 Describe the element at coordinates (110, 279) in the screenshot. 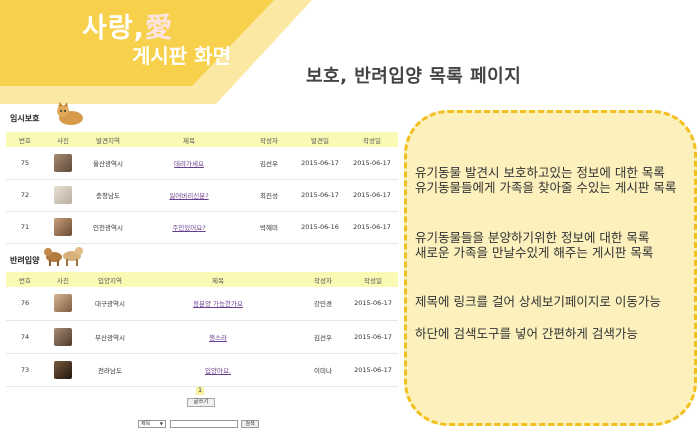

I see `col-header: 입양지역` at that location.